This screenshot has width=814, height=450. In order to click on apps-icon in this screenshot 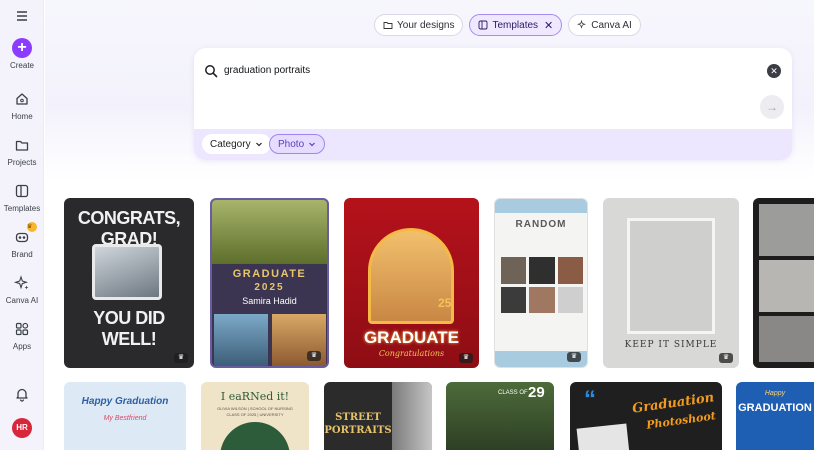, I will do `click(22, 329)`.